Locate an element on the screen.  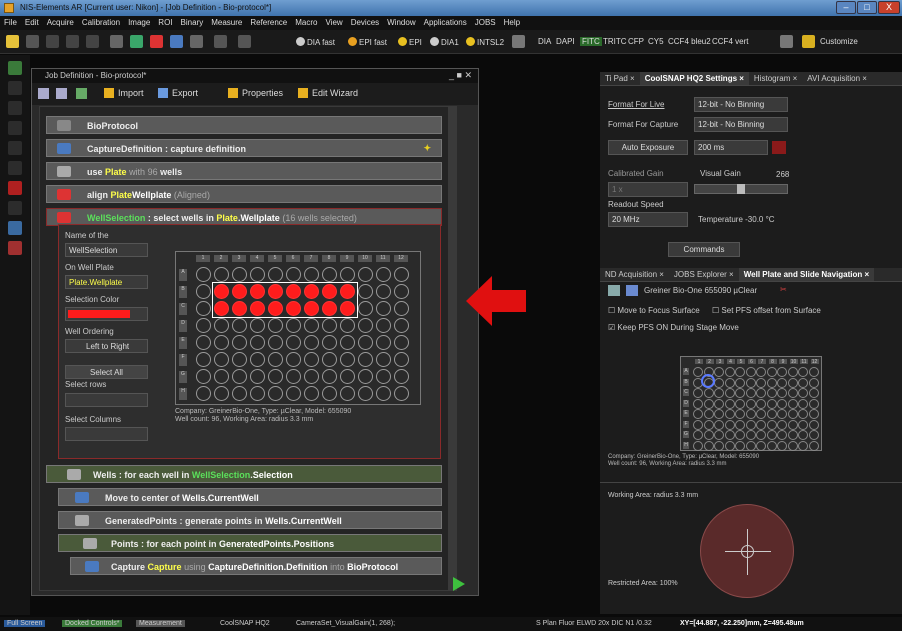
plate-column-label: 5 is located at coordinates (275, 258).